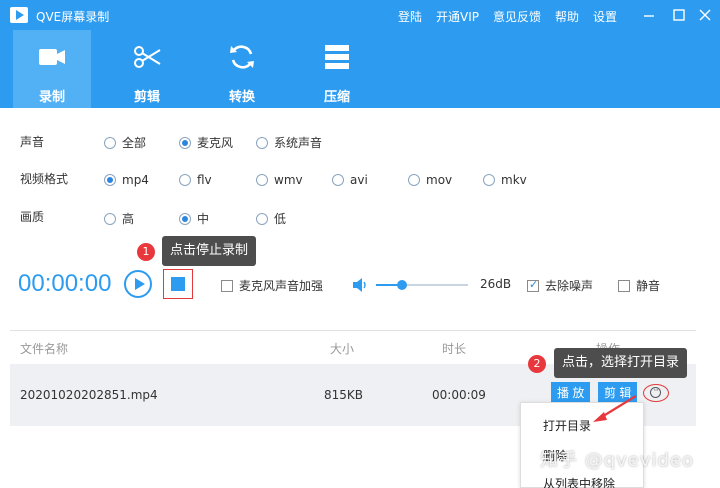 The width and height of the screenshot is (720, 488). Describe the element at coordinates (89, 395) in the screenshot. I see `file-name: 20201020202851.mp4` at that location.